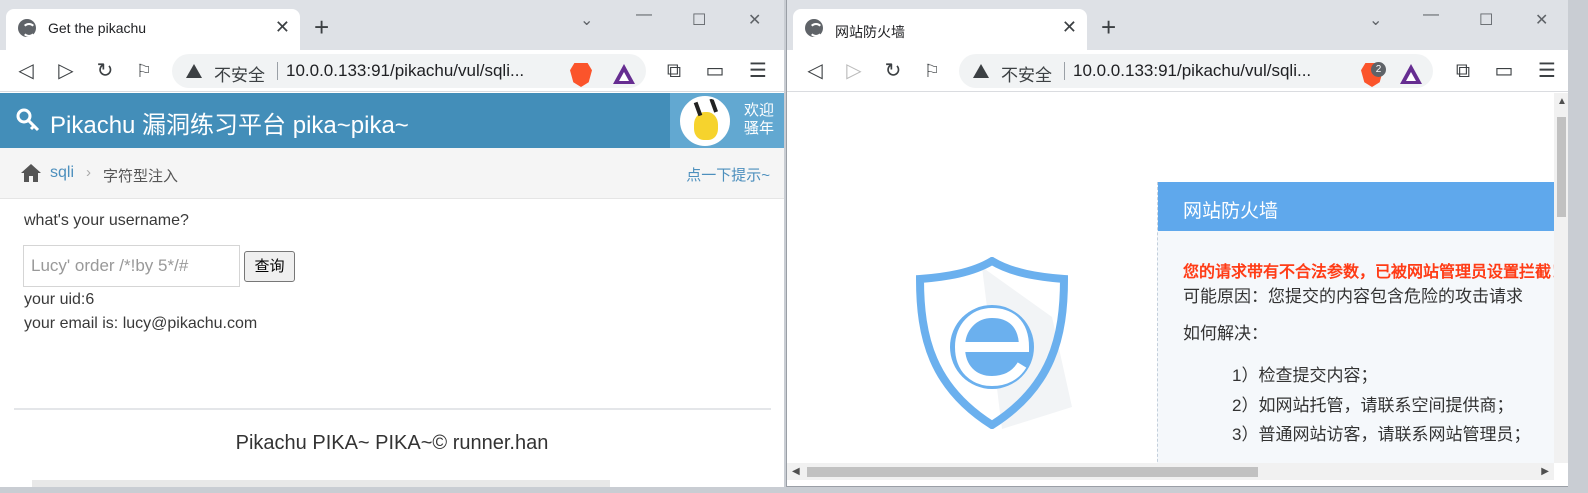 The width and height of the screenshot is (1588, 493). Describe the element at coordinates (705, 121) in the screenshot. I see `pikachu-avatar` at that location.